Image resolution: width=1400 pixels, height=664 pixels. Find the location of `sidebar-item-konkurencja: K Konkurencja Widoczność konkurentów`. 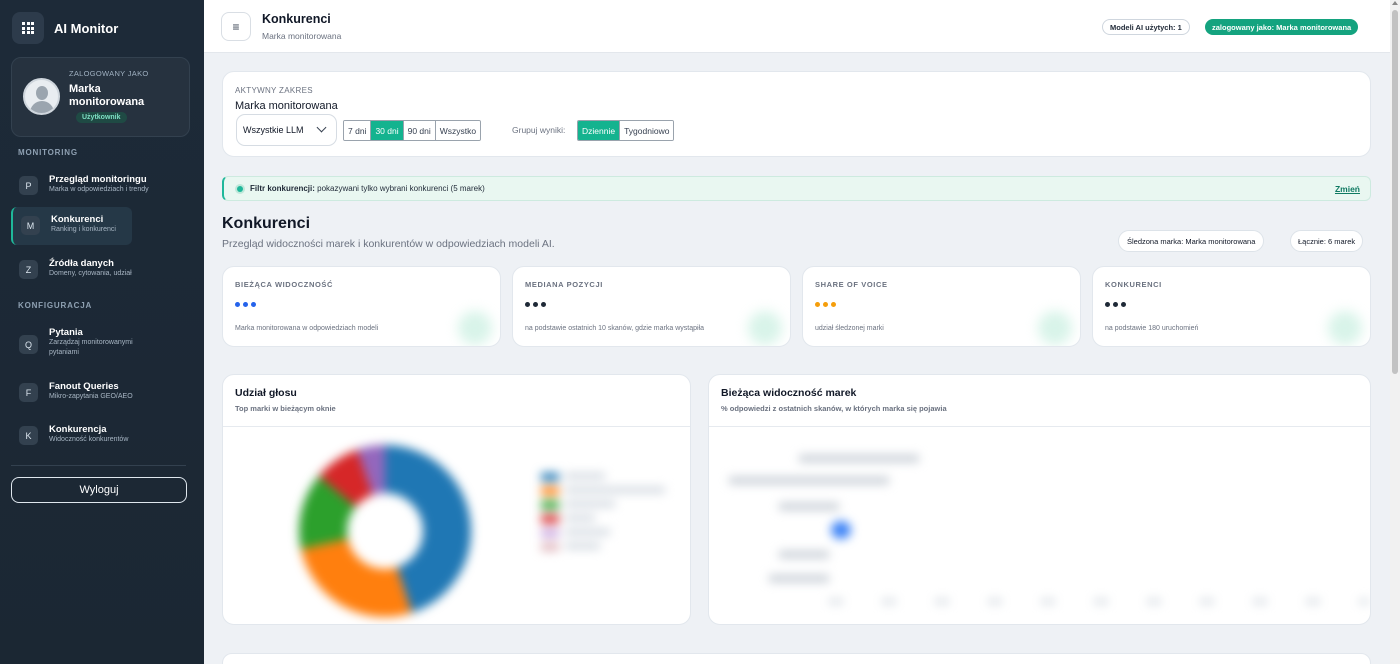

sidebar-item-konkurencja: K Konkurencja Widoczność konkurentów is located at coordinates (99, 436).